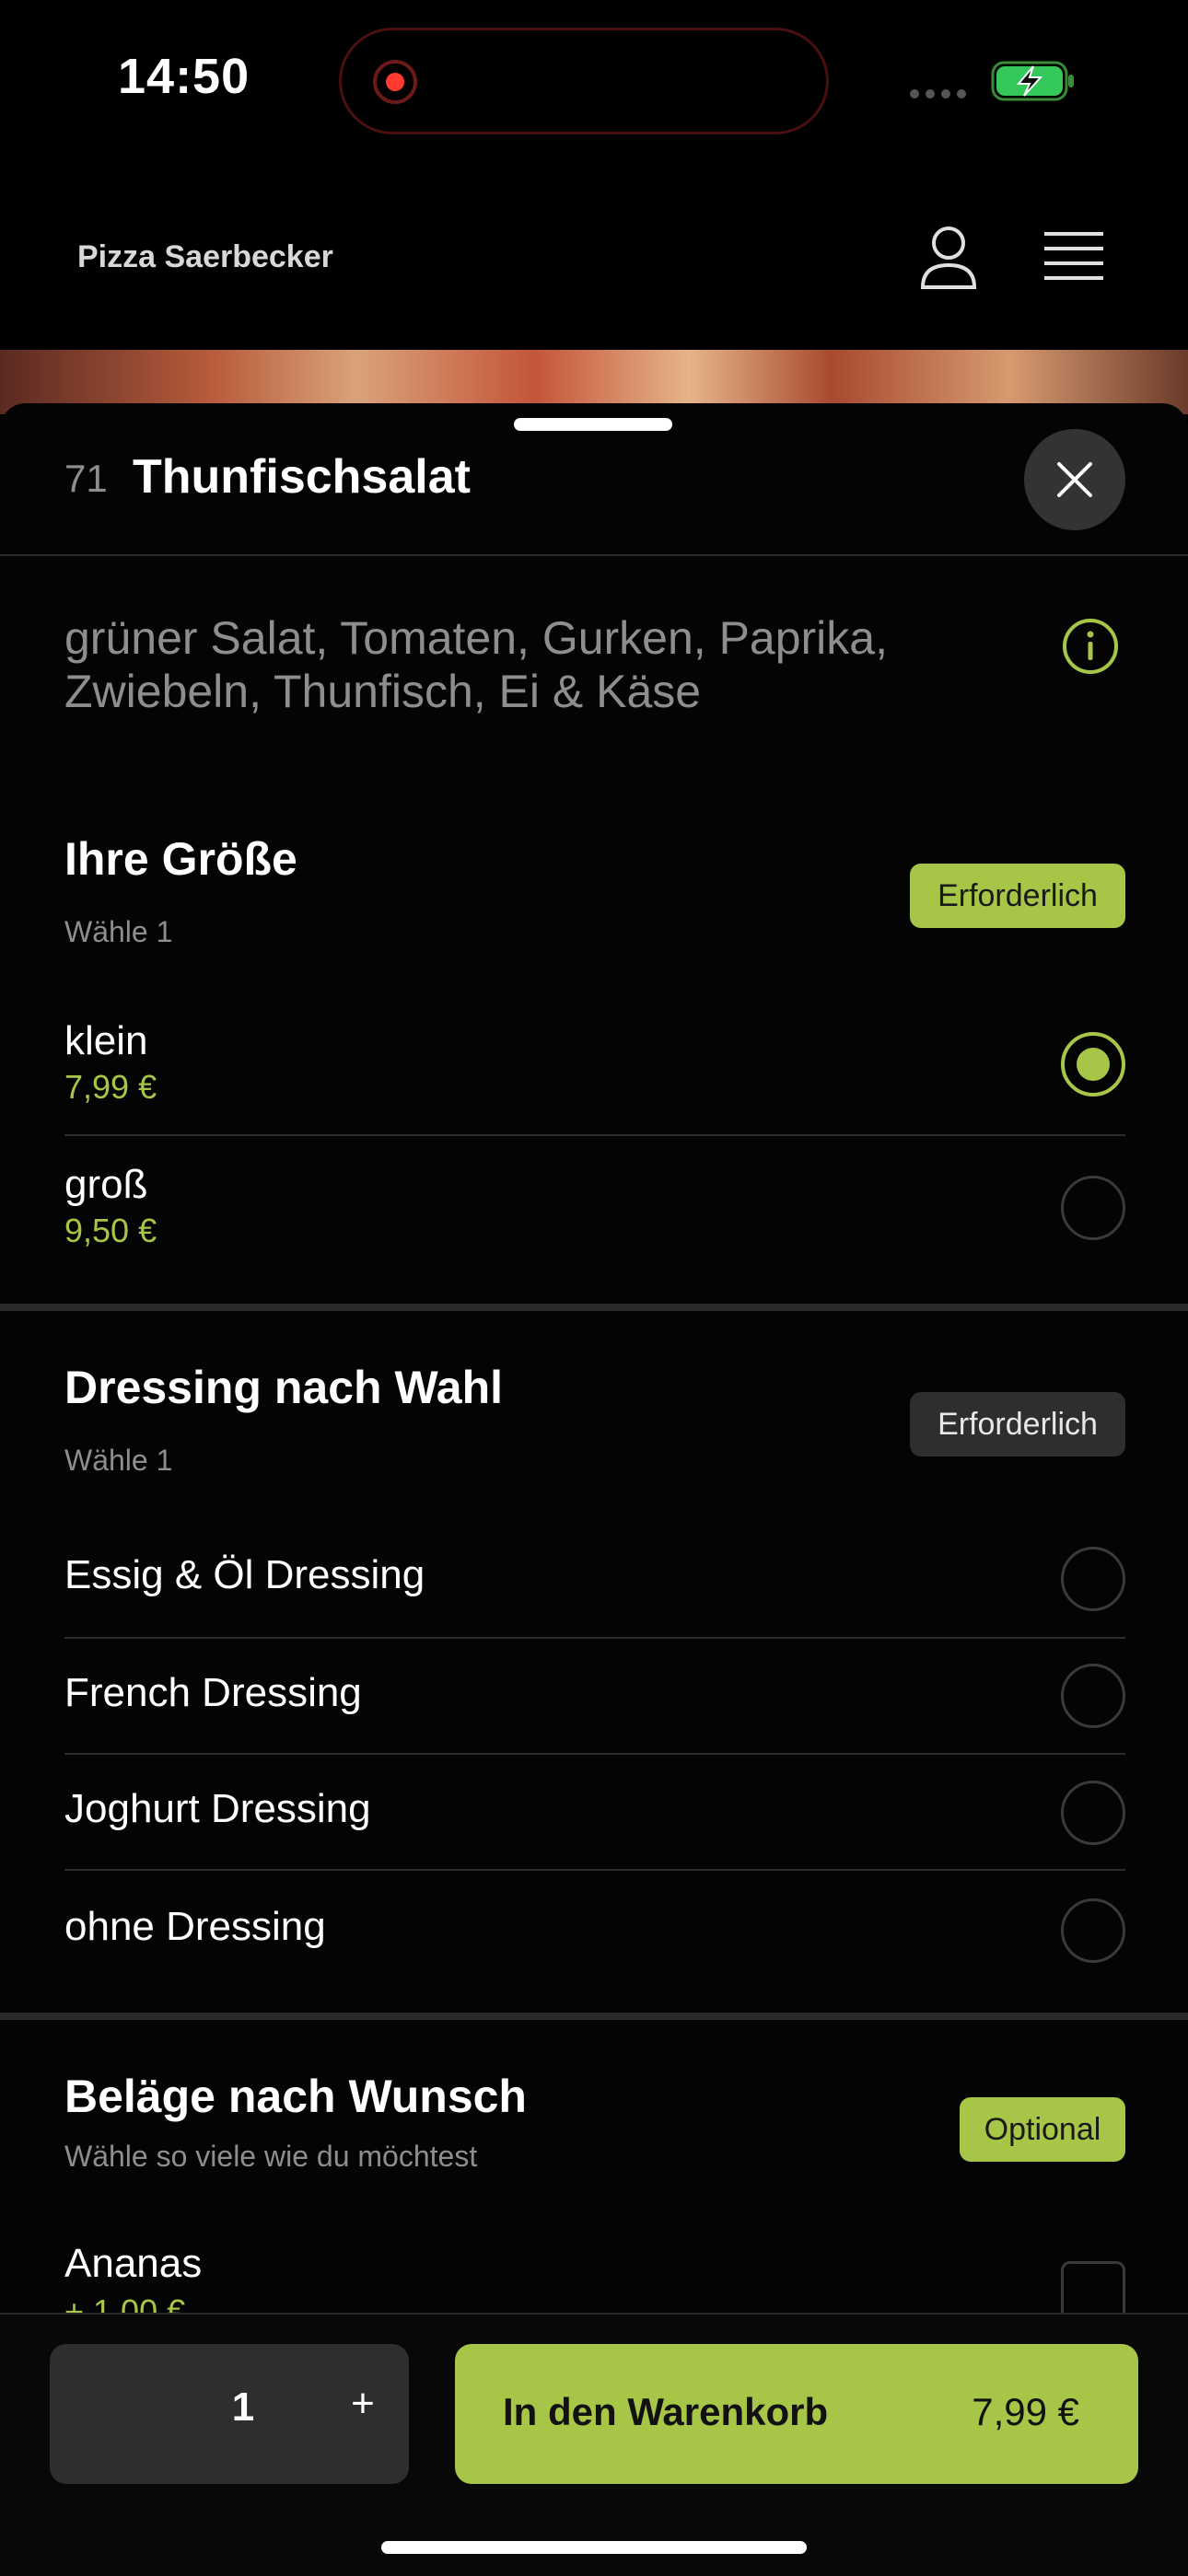  Describe the element at coordinates (1032, 81) in the screenshot. I see `battery-charging-icon` at that location.